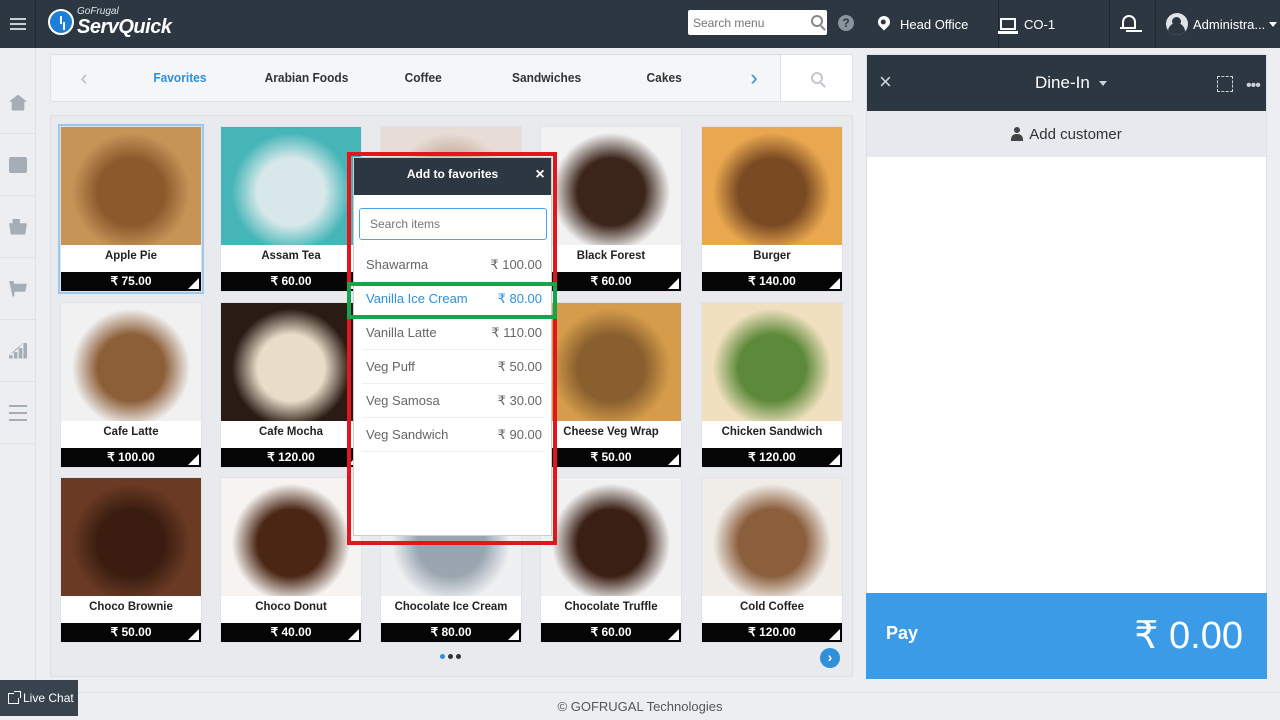 The image size is (1280, 720). I want to click on nav-settings, so click(18, 413).